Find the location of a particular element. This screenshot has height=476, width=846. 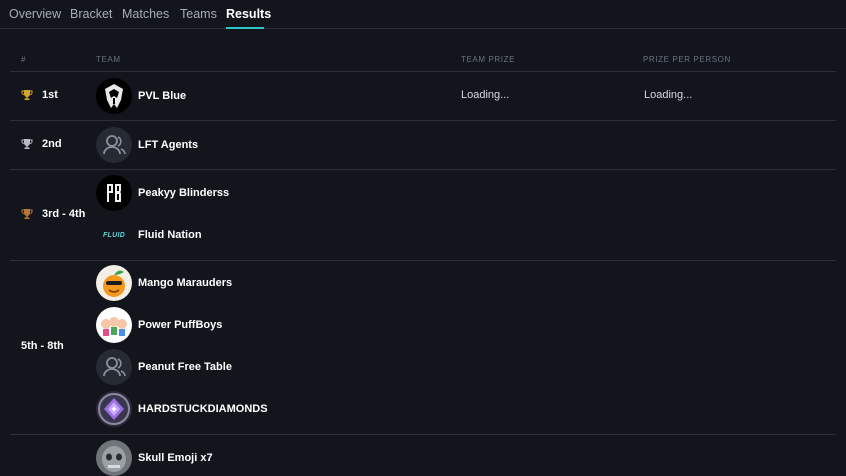

rank-cell: 1st is located at coordinates (39, 95).